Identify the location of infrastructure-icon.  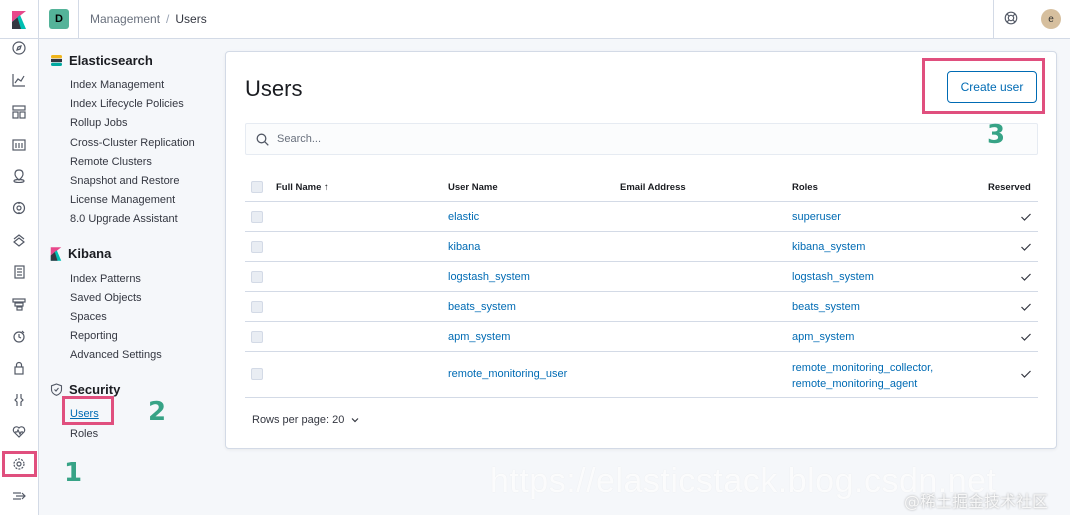
(19, 240).